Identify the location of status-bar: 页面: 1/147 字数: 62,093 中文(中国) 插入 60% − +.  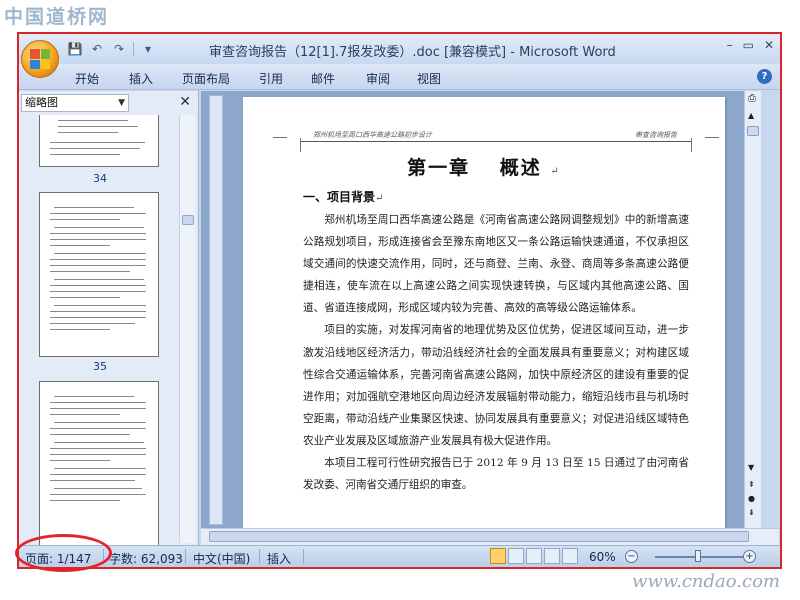
(399, 556).